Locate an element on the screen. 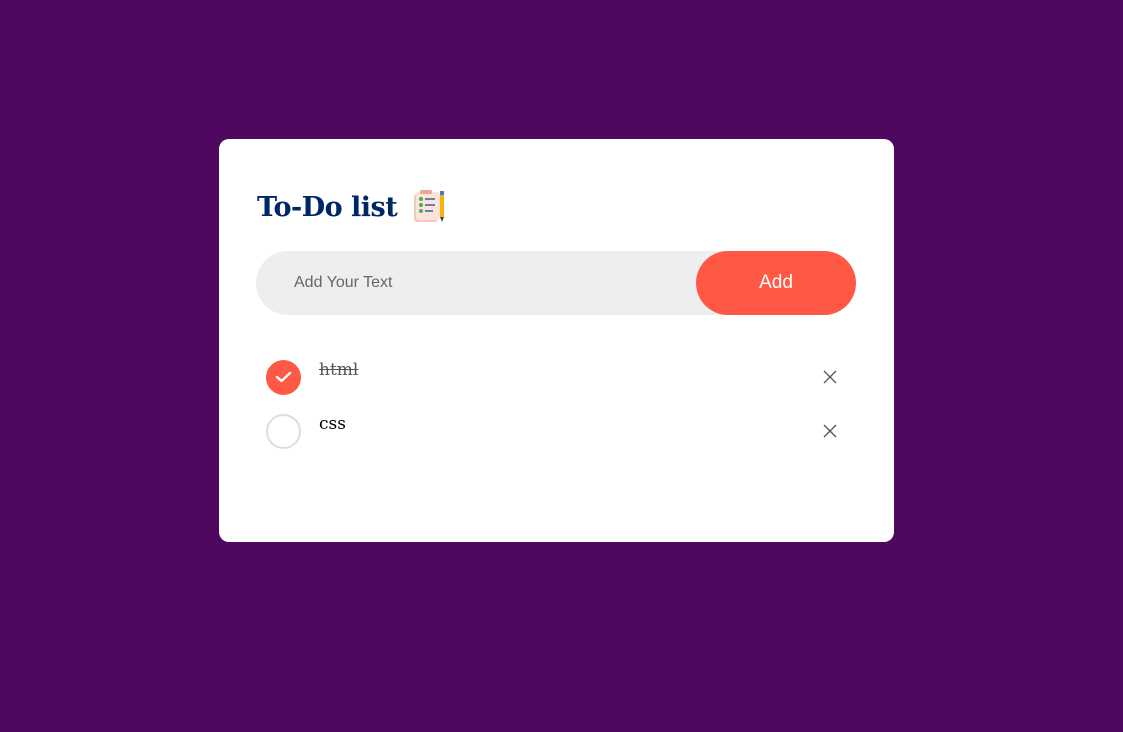 This screenshot has width=1123, height=732. checkmark-icon is located at coordinates (283, 377).